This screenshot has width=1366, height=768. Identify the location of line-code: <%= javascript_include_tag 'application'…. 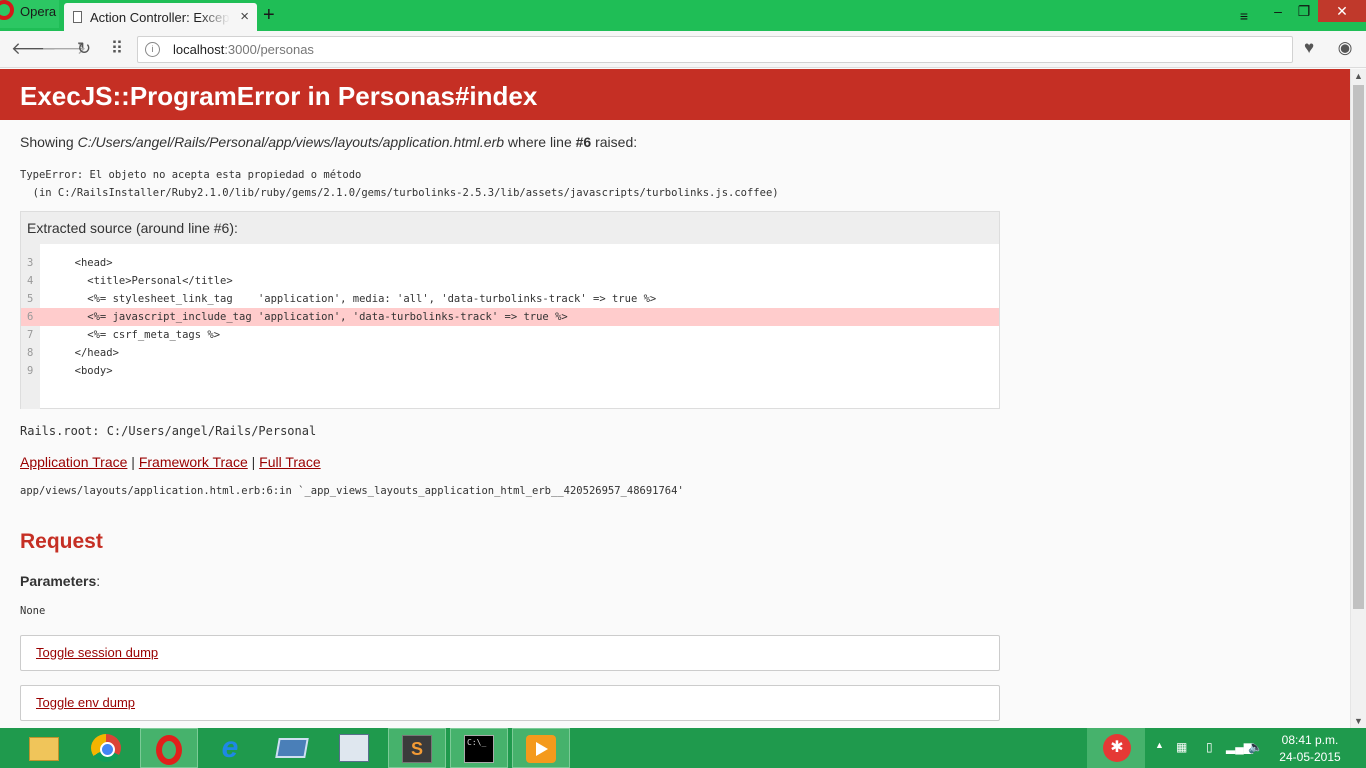
(315, 317).